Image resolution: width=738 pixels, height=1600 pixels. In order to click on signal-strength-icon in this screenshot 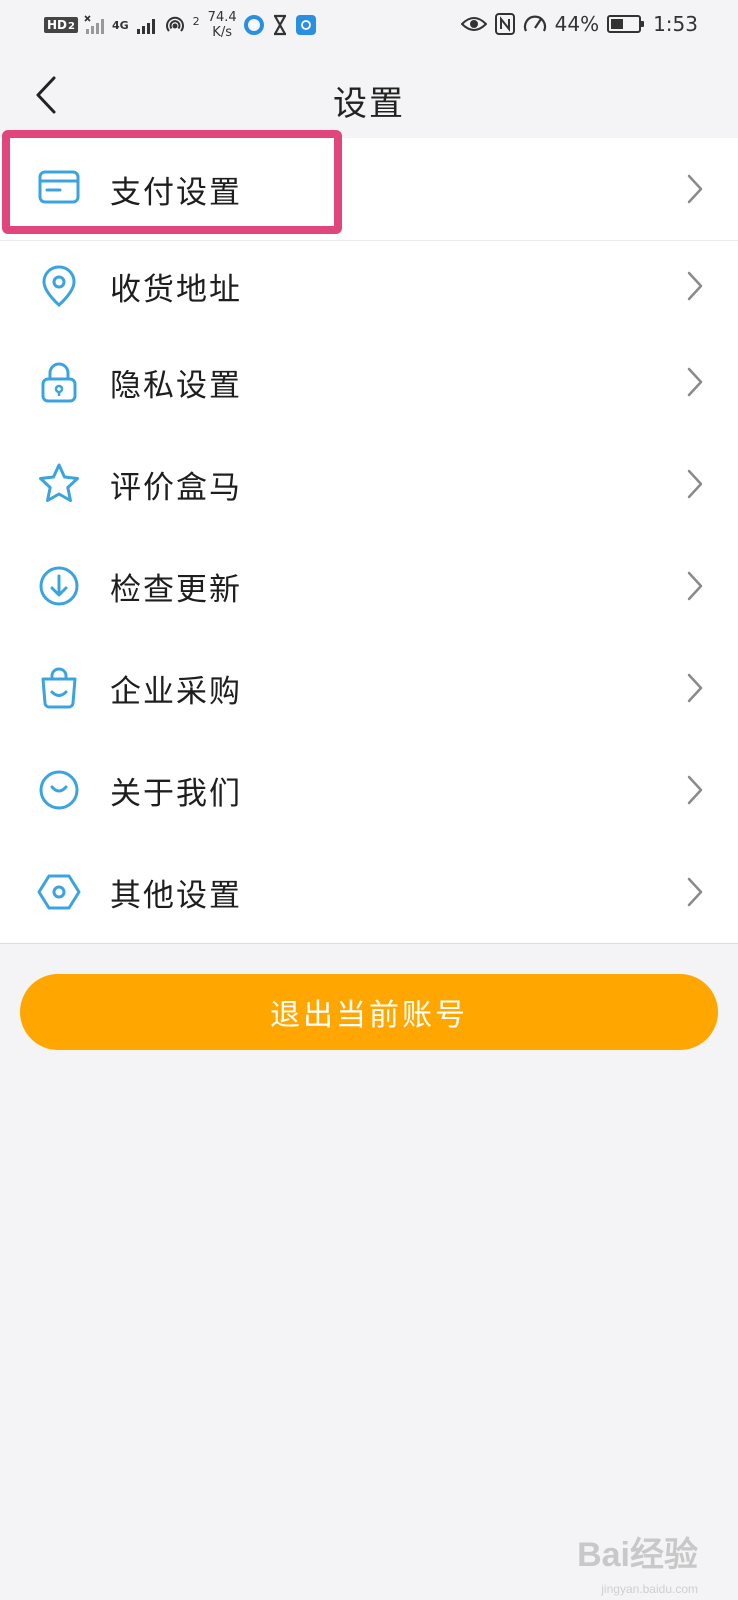, I will do `click(145, 26)`.